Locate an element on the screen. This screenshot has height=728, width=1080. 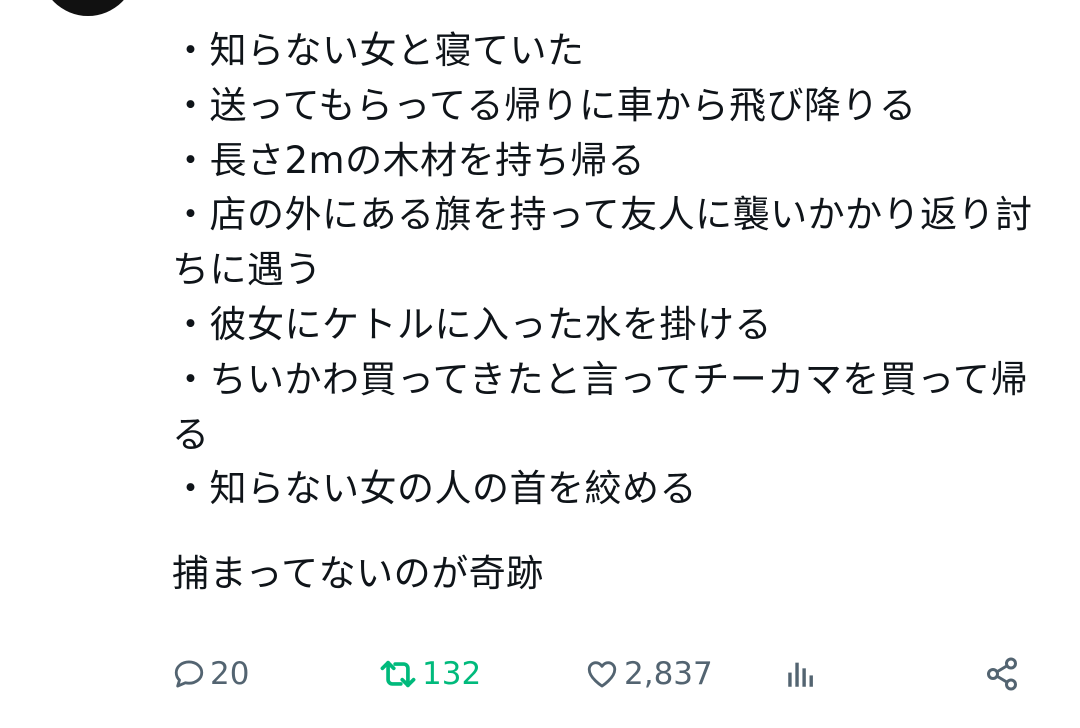
action-bar: 20 132 2,837 is located at coordinates (602, 674).